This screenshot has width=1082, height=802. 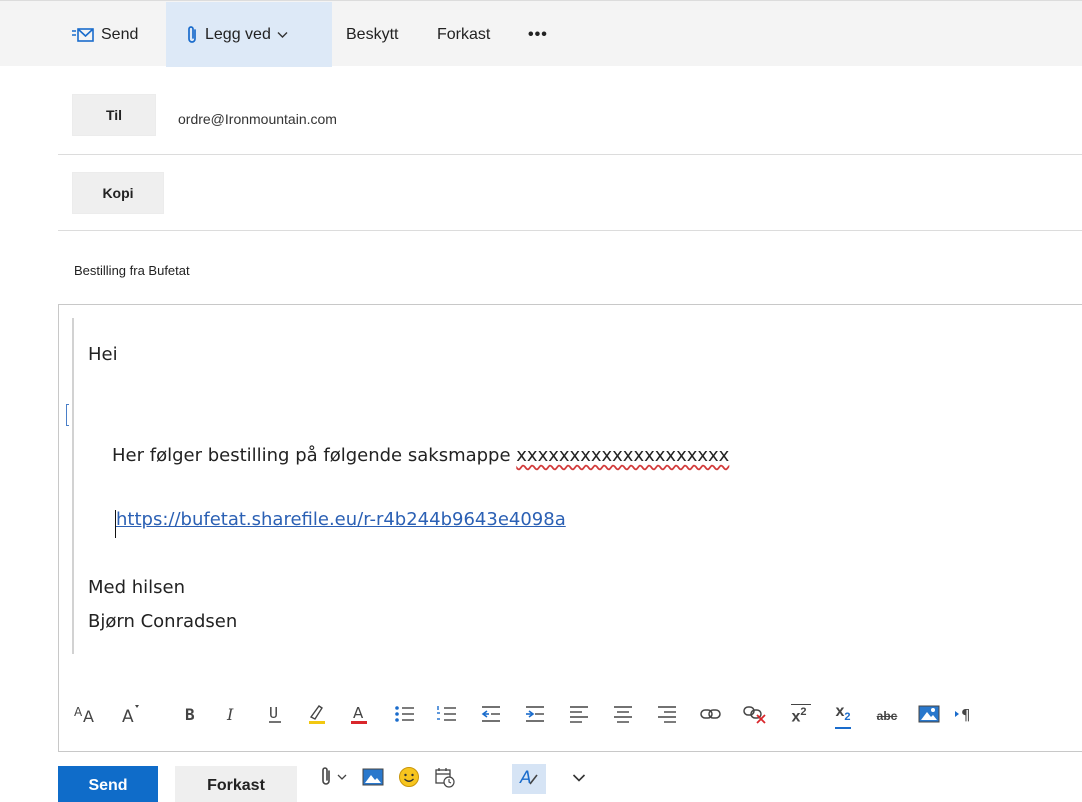 I want to click on svg-text: B, so click(x=190, y=714).